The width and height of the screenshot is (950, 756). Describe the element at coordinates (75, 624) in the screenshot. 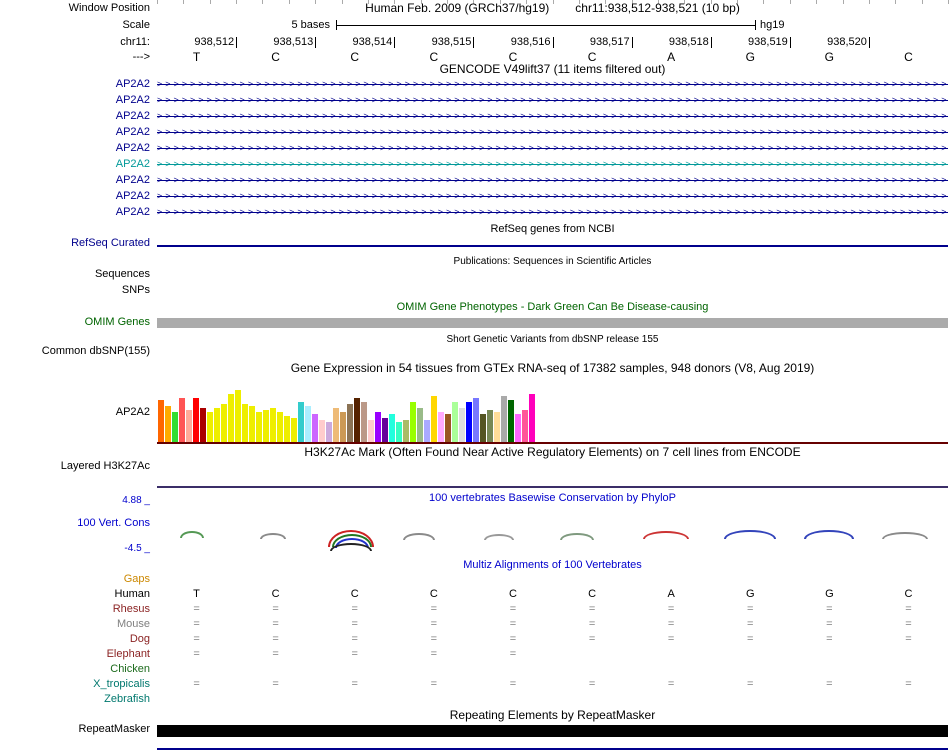

I see `species-label-mouse: Mouse` at that location.